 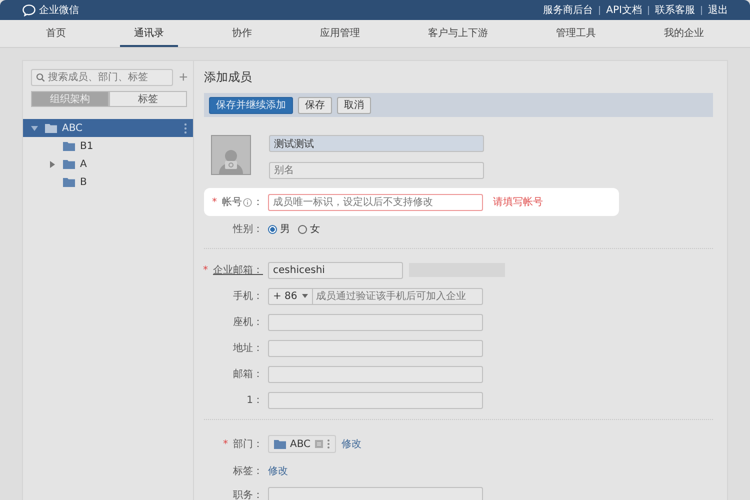 What do you see at coordinates (108, 164) in the screenshot?
I see `tree-item: A` at bounding box center [108, 164].